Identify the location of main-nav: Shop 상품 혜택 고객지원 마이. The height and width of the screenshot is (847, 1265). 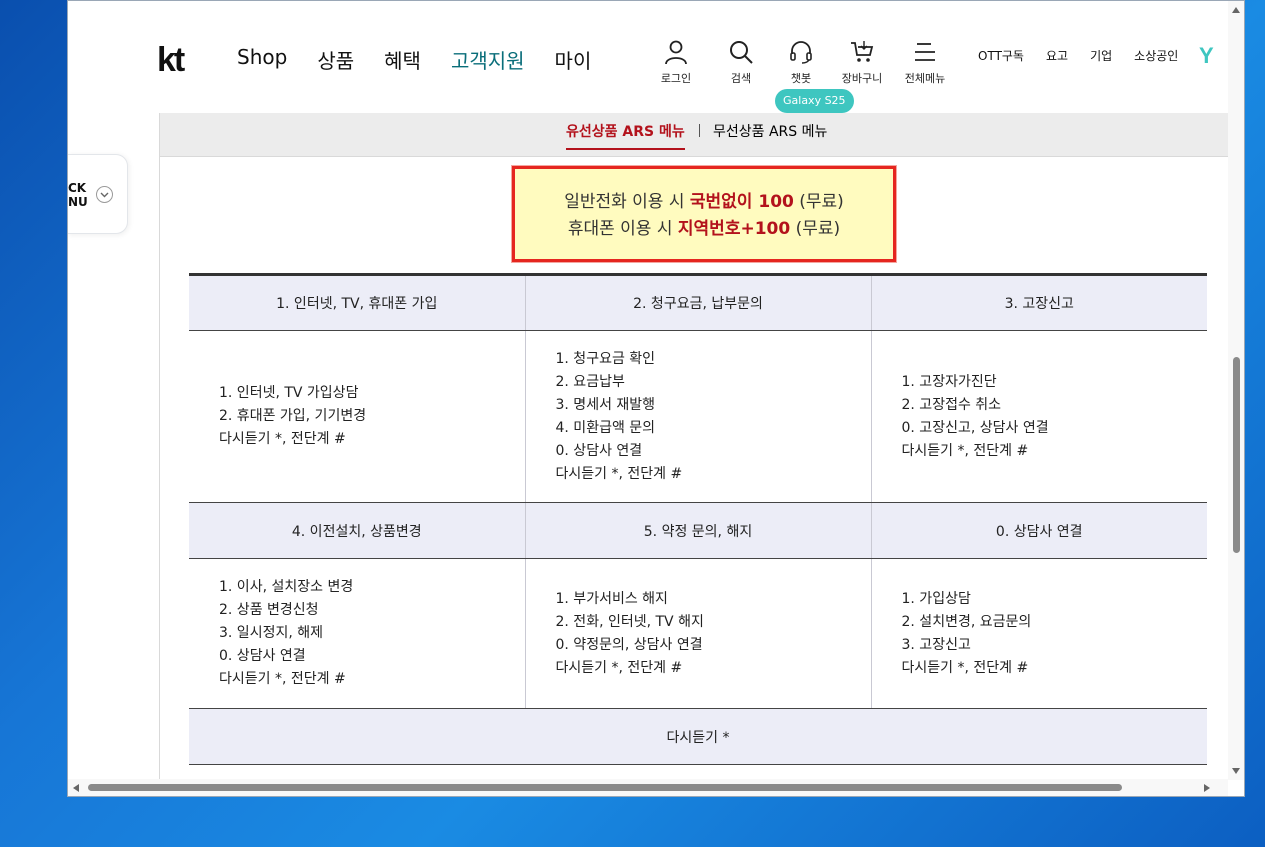
(429, 59).